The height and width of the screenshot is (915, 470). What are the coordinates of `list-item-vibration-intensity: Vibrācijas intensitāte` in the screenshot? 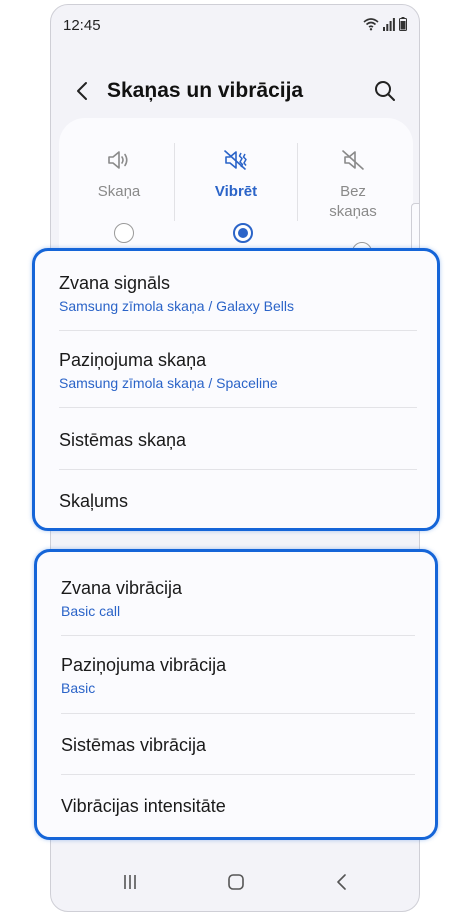 It's located at (238, 806).